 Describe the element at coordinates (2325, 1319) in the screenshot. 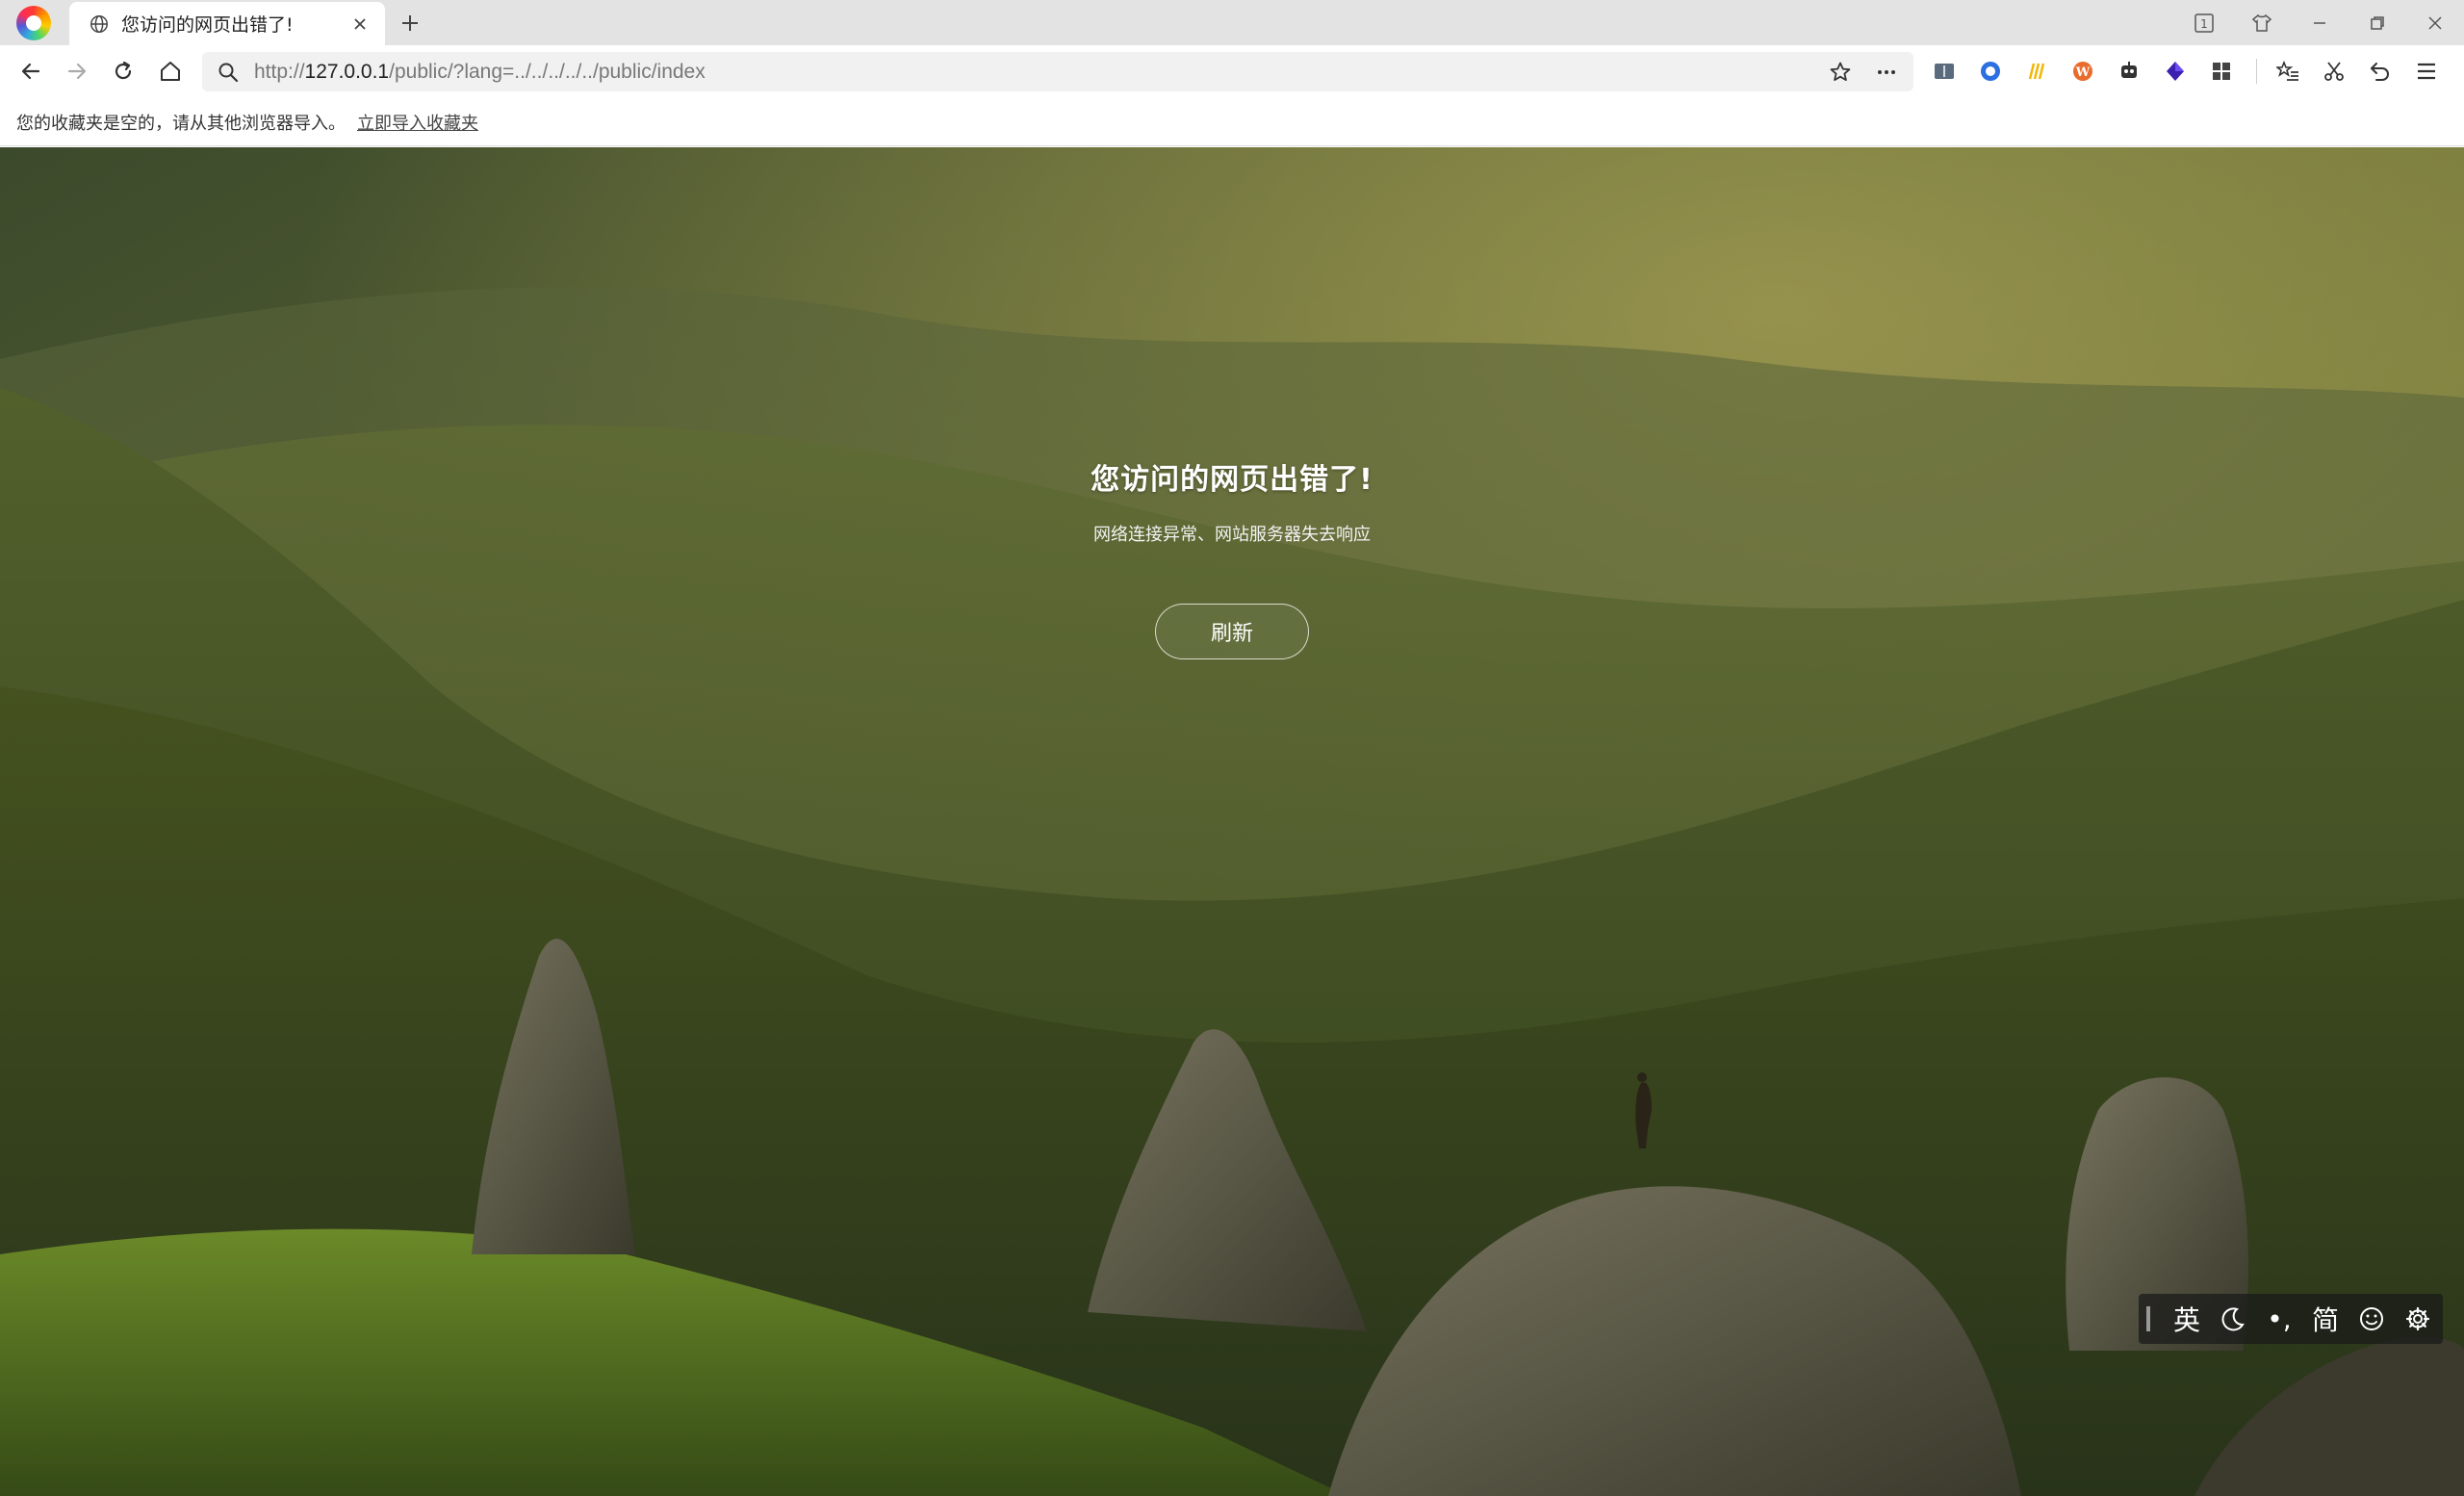

I see `ime-charset-toggle: 简` at that location.